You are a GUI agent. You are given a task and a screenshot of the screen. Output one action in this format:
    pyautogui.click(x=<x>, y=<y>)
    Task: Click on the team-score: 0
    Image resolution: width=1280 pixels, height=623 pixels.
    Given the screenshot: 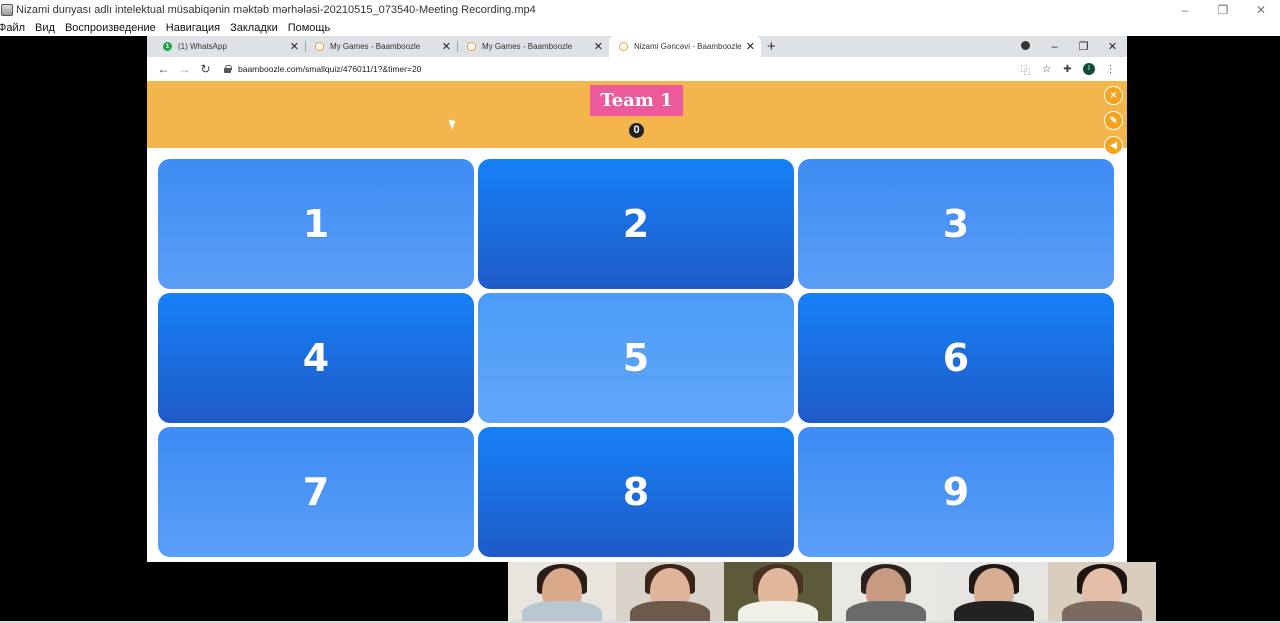 What is the action you would take?
    pyautogui.click(x=636, y=130)
    